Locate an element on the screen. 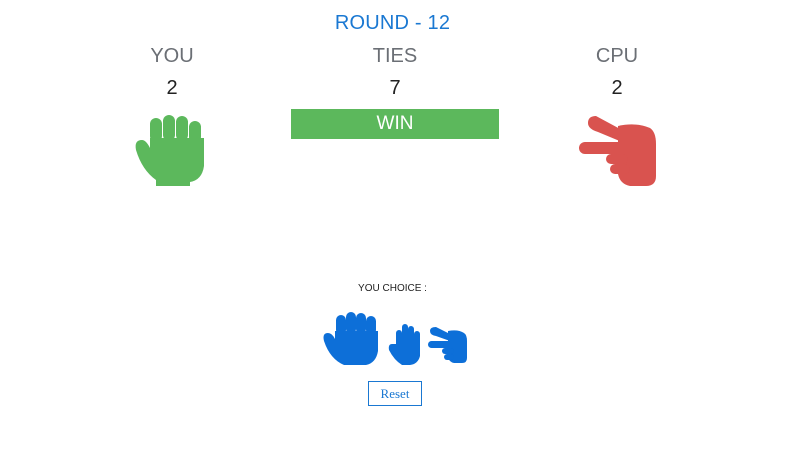 Image resolution: width=785 pixels, height=463 pixels. cpu-hand-scissors-icon is located at coordinates (618, 153).